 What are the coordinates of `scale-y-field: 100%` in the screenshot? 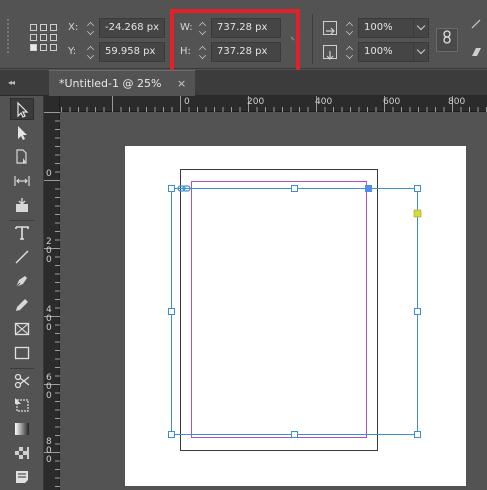 It's located at (386, 52).